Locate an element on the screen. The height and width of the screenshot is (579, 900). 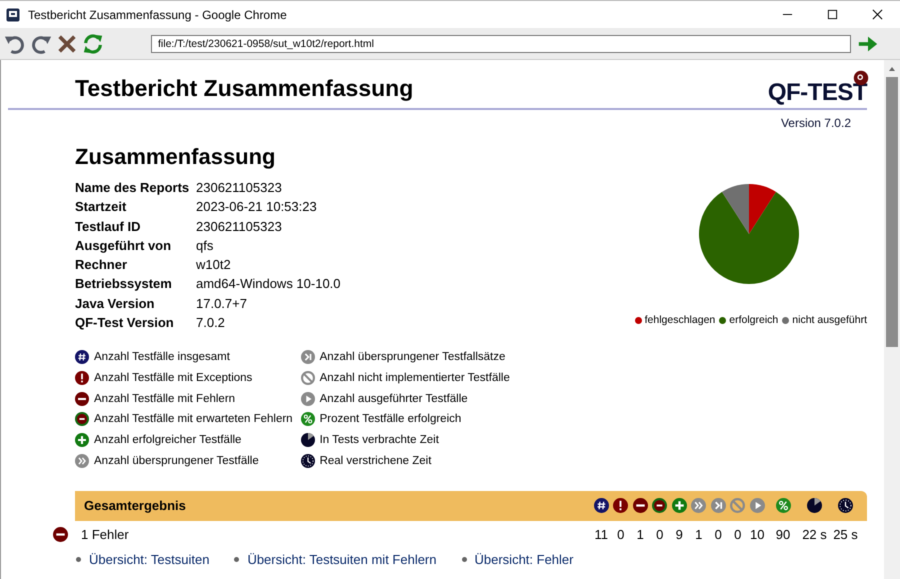
legend-label: erfolgreich is located at coordinates (753, 320).